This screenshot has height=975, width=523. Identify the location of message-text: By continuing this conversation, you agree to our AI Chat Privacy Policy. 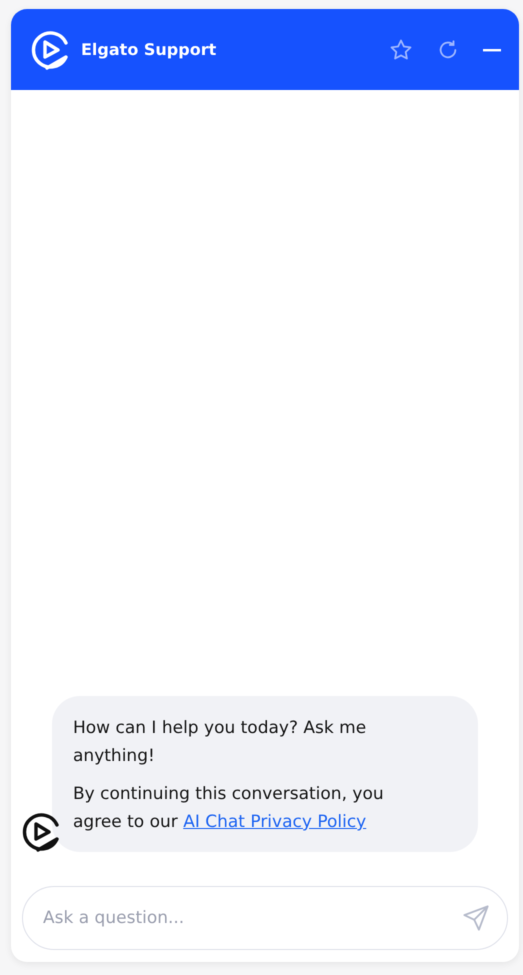
(229, 808).